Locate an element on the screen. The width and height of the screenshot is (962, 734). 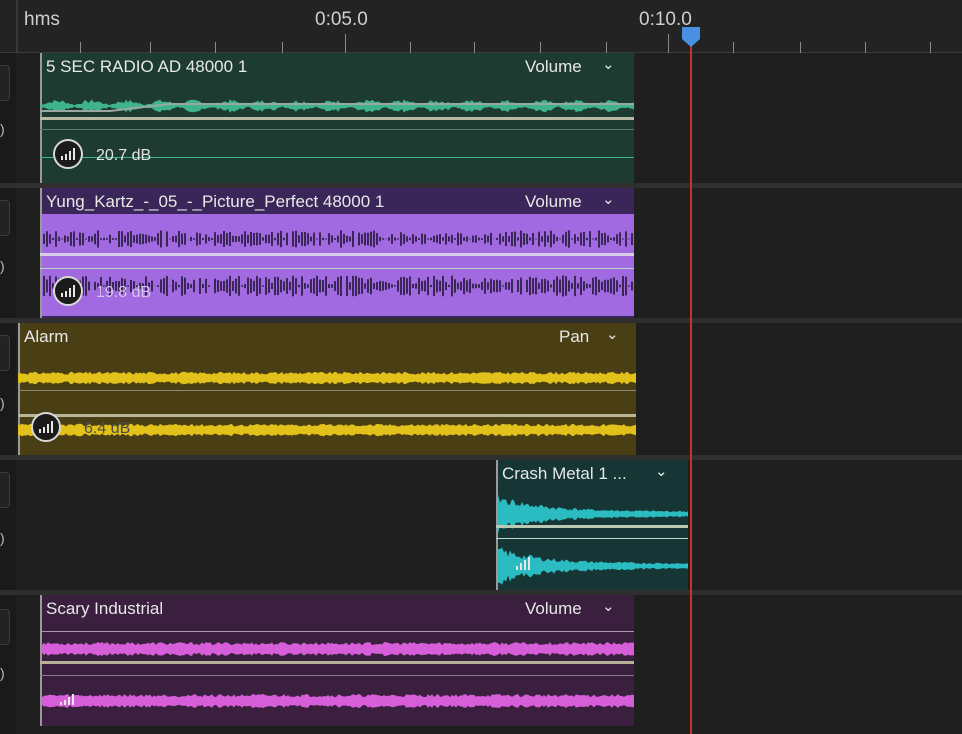
track-header-5: ) is located at coordinates (8, 664).